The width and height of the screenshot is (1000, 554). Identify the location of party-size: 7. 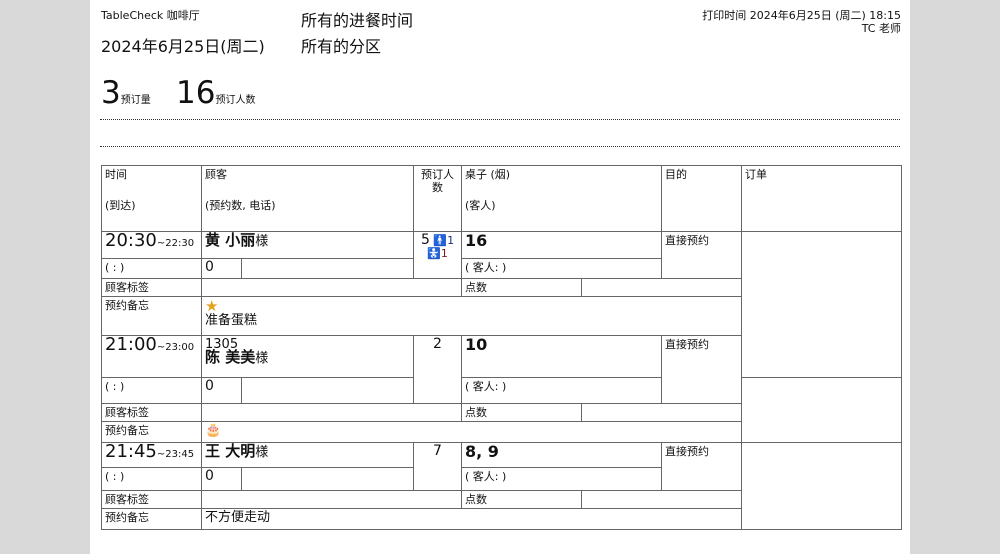
(438, 466).